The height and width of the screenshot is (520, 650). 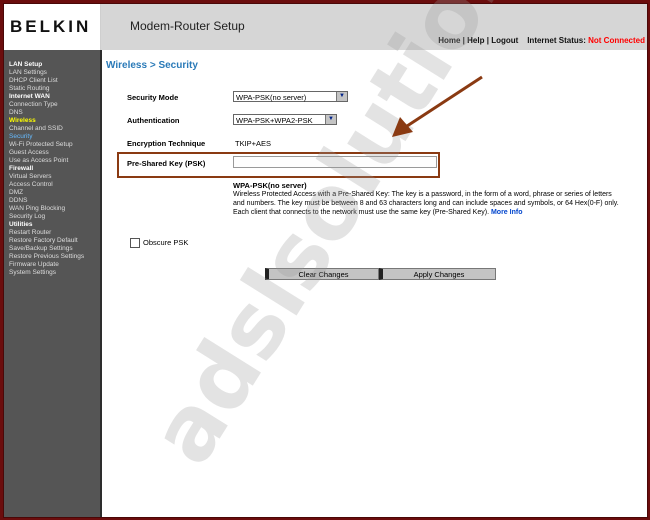 What do you see at coordinates (46, 97) in the screenshot?
I see `sidebar-section-internet-wan: Internet WAN` at bounding box center [46, 97].